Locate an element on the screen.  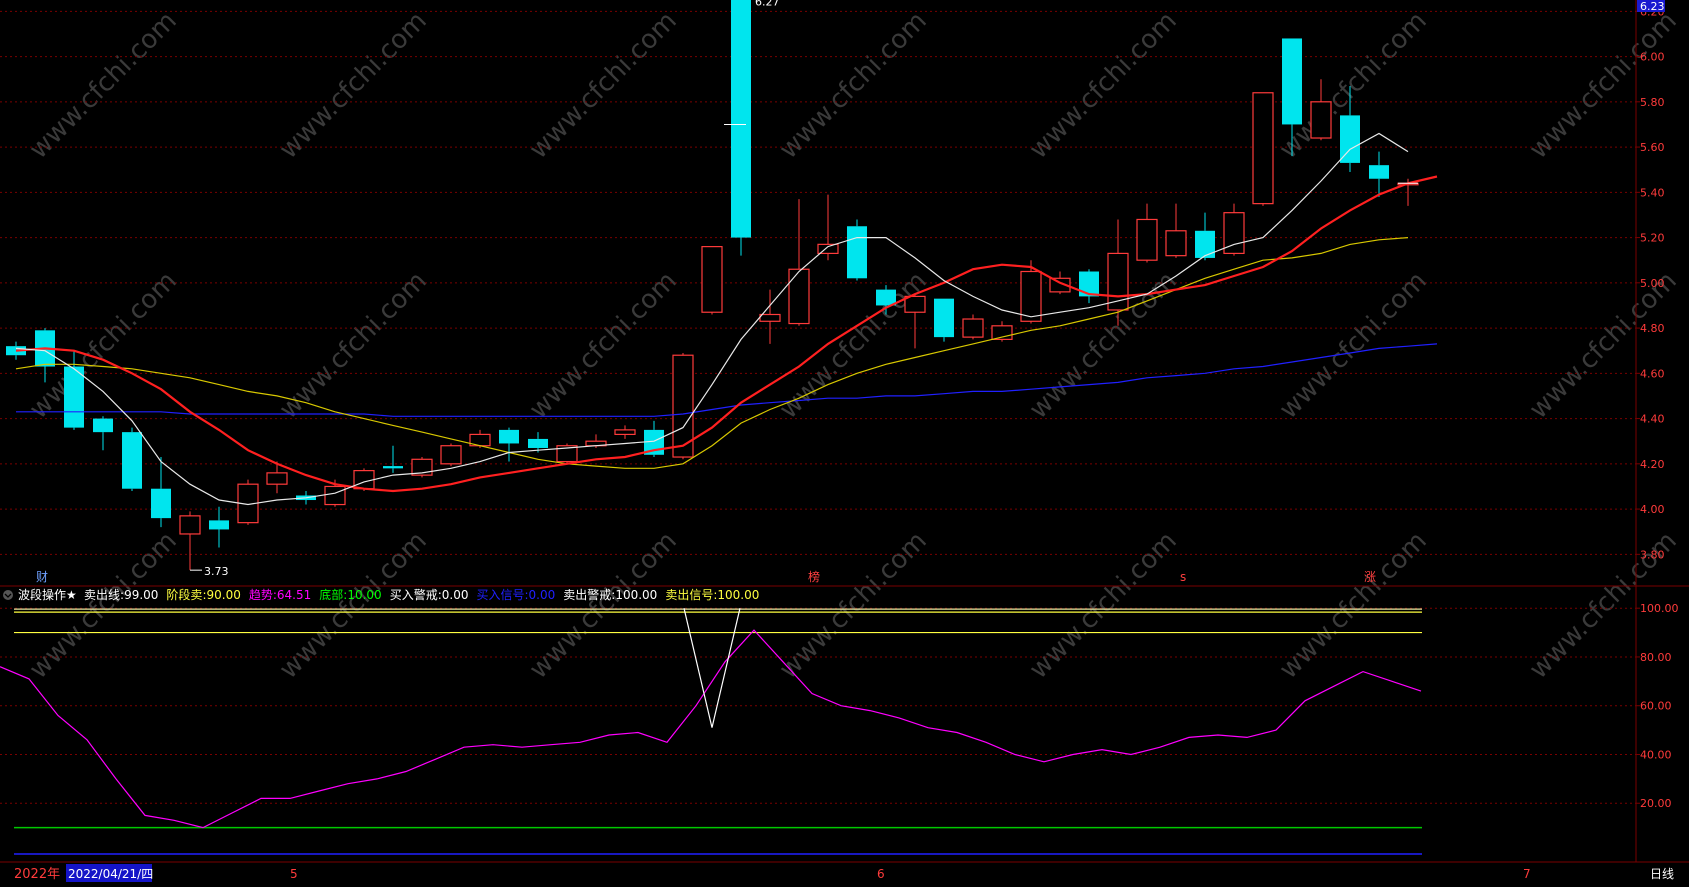
month-label-7: 7 is located at coordinates (1527, 874).